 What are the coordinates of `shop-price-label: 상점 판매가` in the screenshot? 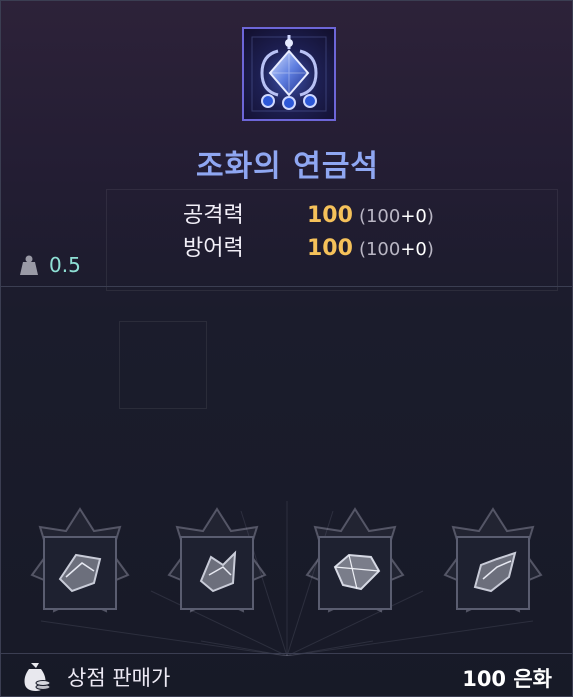 It's located at (119, 678).